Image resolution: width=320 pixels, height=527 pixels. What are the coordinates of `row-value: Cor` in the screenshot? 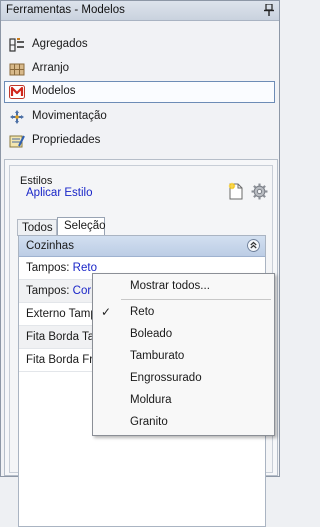 It's located at (82, 291).